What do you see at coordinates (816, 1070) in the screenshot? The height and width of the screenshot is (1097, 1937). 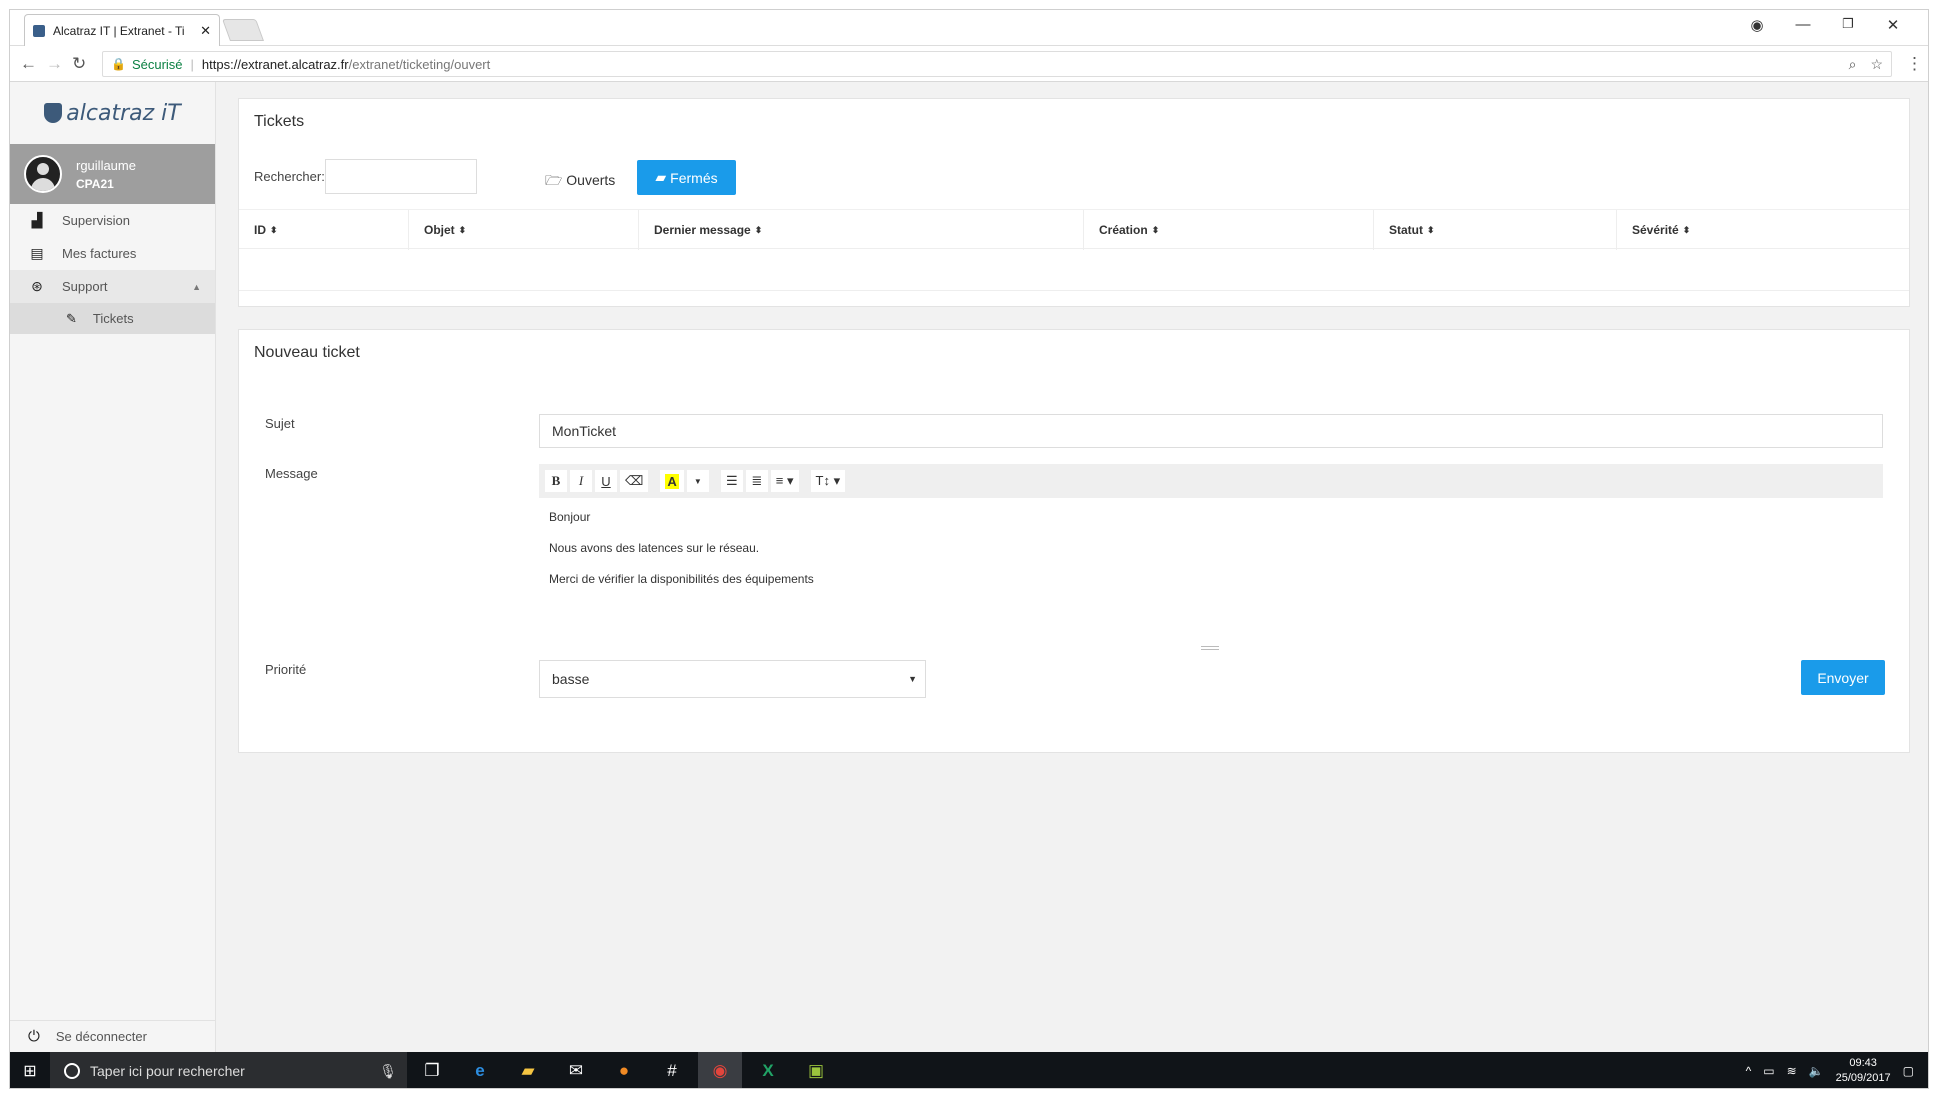 I see `notepad-icon: ▣` at bounding box center [816, 1070].